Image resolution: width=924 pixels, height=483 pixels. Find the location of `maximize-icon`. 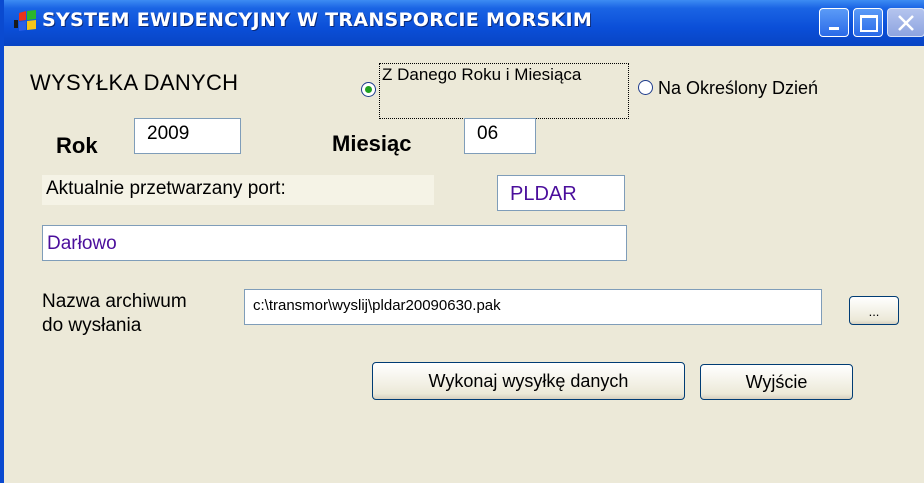

maximize-icon is located at coordinates (869, 23).